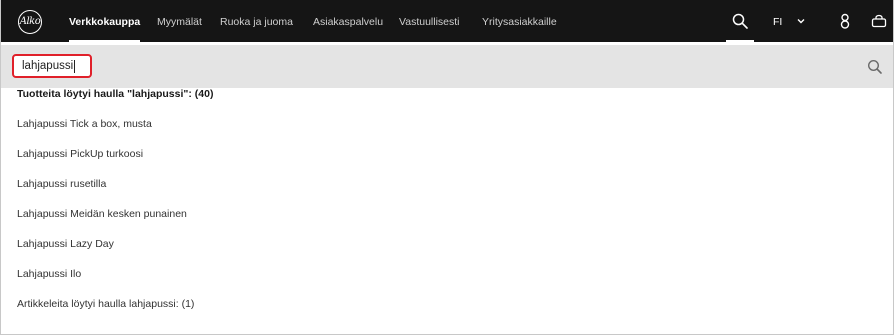 This screenshot has width=894, height=336. Describe the element at coordinates (777, 21) in the screenshot. I see `language-selector: FI` at that location.